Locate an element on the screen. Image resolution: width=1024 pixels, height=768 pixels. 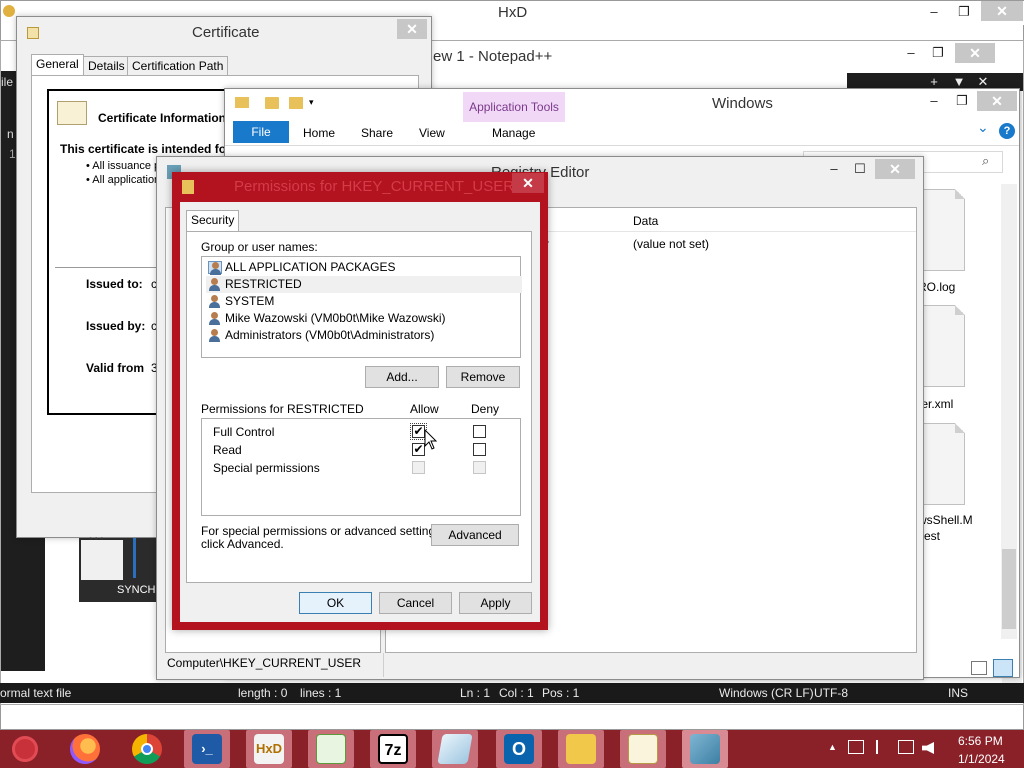
ribbon-tab-home: Home is located at coordinates (319, 133).